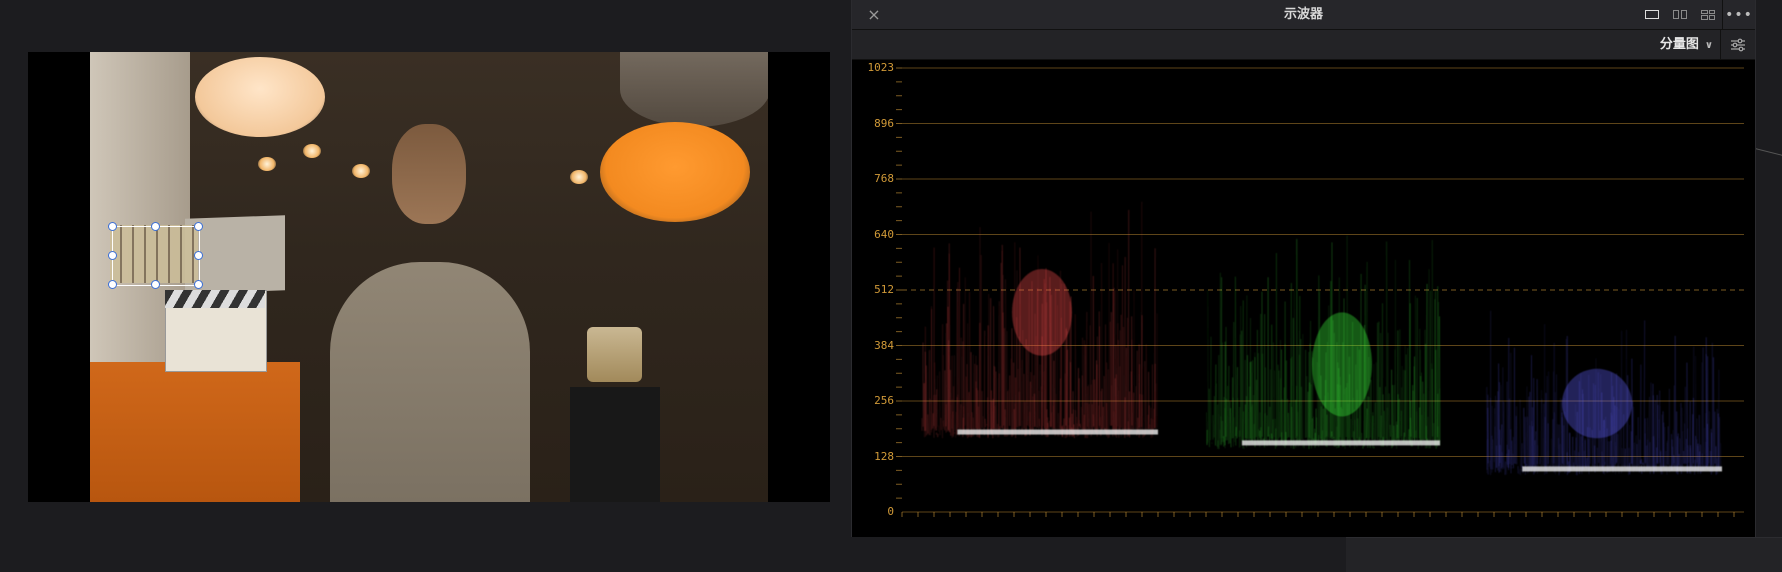 The width and height of the screenshot is (1782, 572). Describe the element at coordinates (875, 345) in the screenshot. I see `y-tick-label: 384` at that location.